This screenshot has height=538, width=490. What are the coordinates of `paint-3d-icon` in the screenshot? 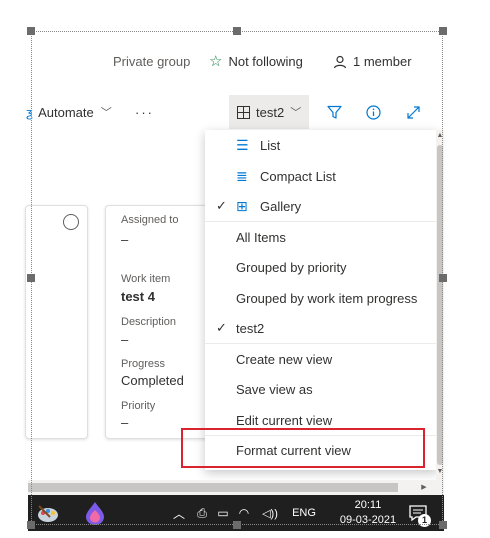 It's located at (95, 513).